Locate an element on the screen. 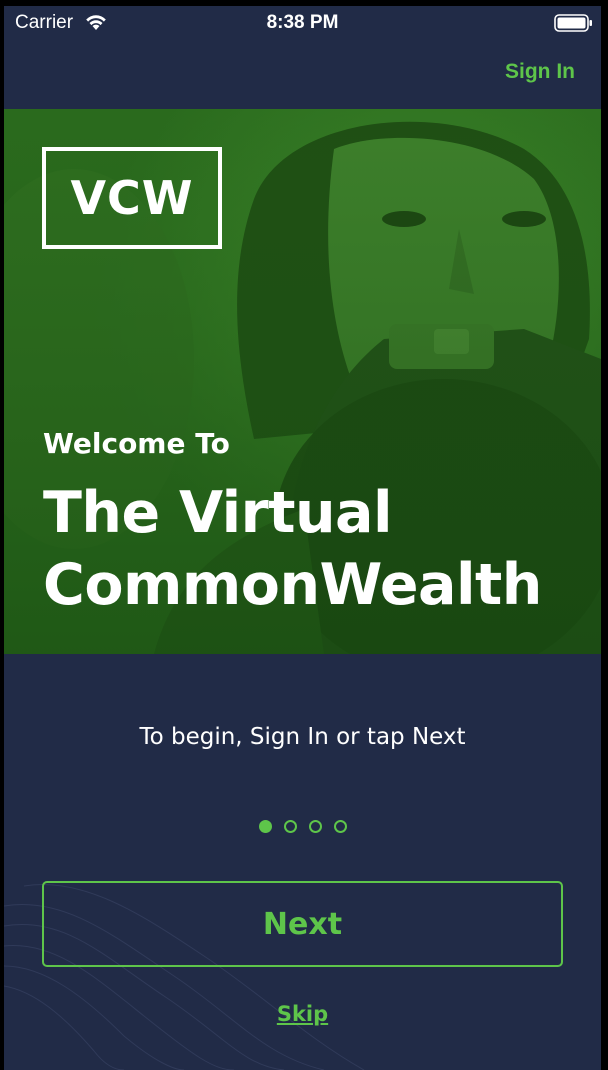 Image resolution: width=608 pixels, height=1070 pixels. app-title-line-2: CommonWealth is located at coordinates (292, 585).